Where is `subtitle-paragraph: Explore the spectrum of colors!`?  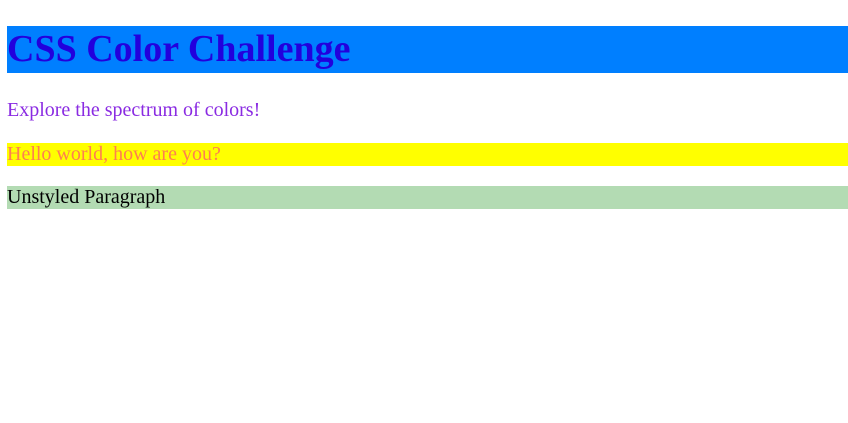
subtitle-paragraph: Explore the spectrum of colors! is located at coordinates (134, 110).